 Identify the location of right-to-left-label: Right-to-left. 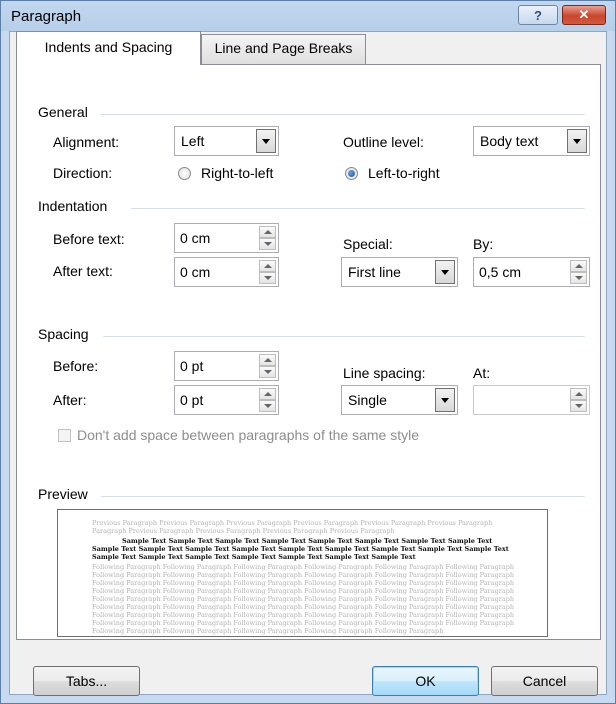
(237, 173).